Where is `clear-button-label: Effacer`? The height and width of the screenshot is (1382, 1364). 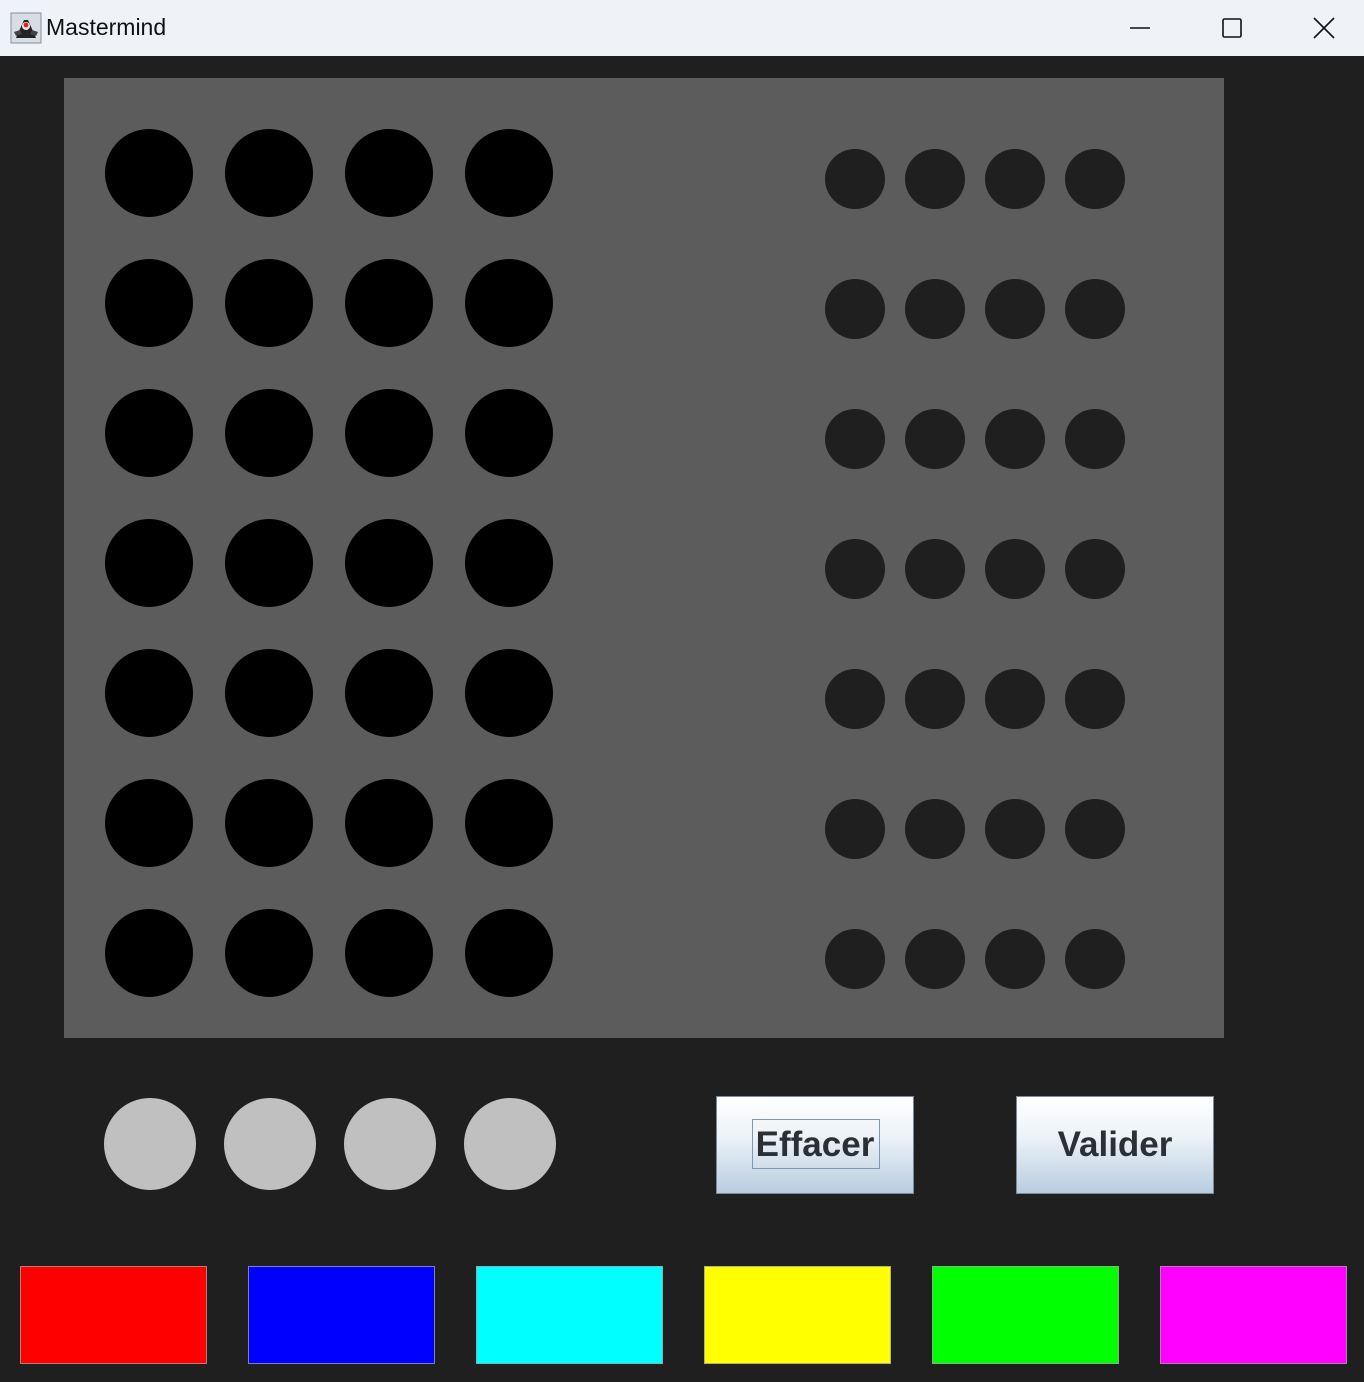
clear-button-label: Effacer is located at coordinates (815, 1144).